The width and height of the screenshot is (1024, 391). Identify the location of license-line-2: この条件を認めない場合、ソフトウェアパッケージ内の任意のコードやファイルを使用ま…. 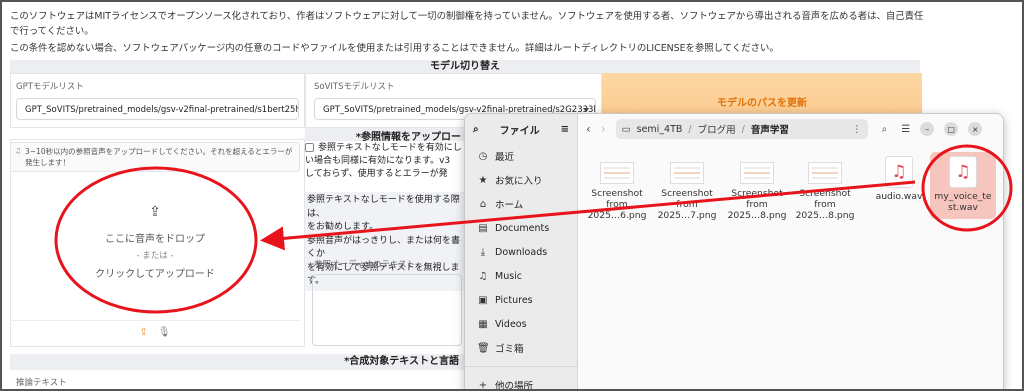
(394, 48).